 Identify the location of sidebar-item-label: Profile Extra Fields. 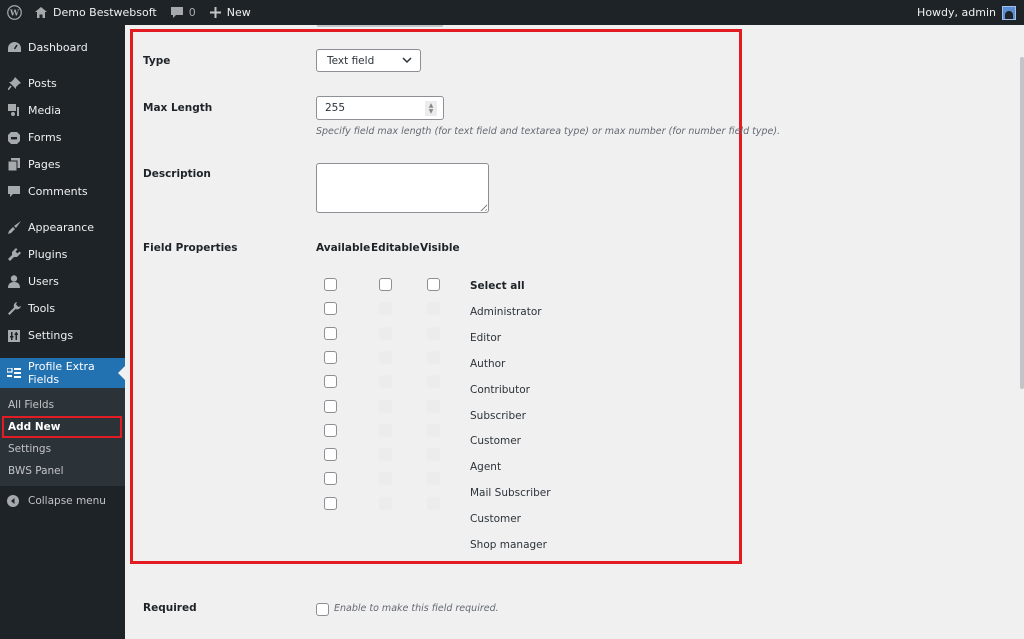
(61, 373).